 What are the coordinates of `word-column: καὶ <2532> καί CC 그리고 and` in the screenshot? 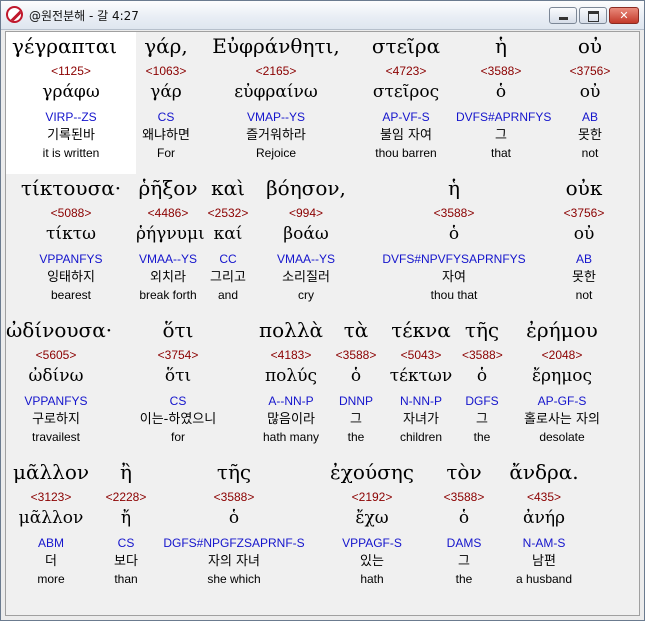 It's located at (228, 245).